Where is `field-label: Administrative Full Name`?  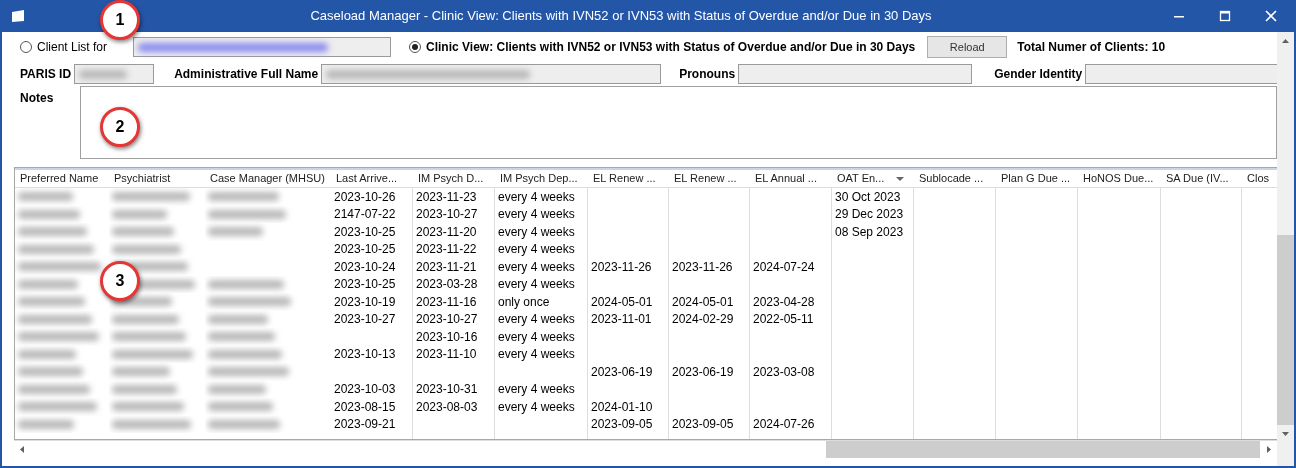 field-label: Administrative Full Name is located at coordinates (246, 74).